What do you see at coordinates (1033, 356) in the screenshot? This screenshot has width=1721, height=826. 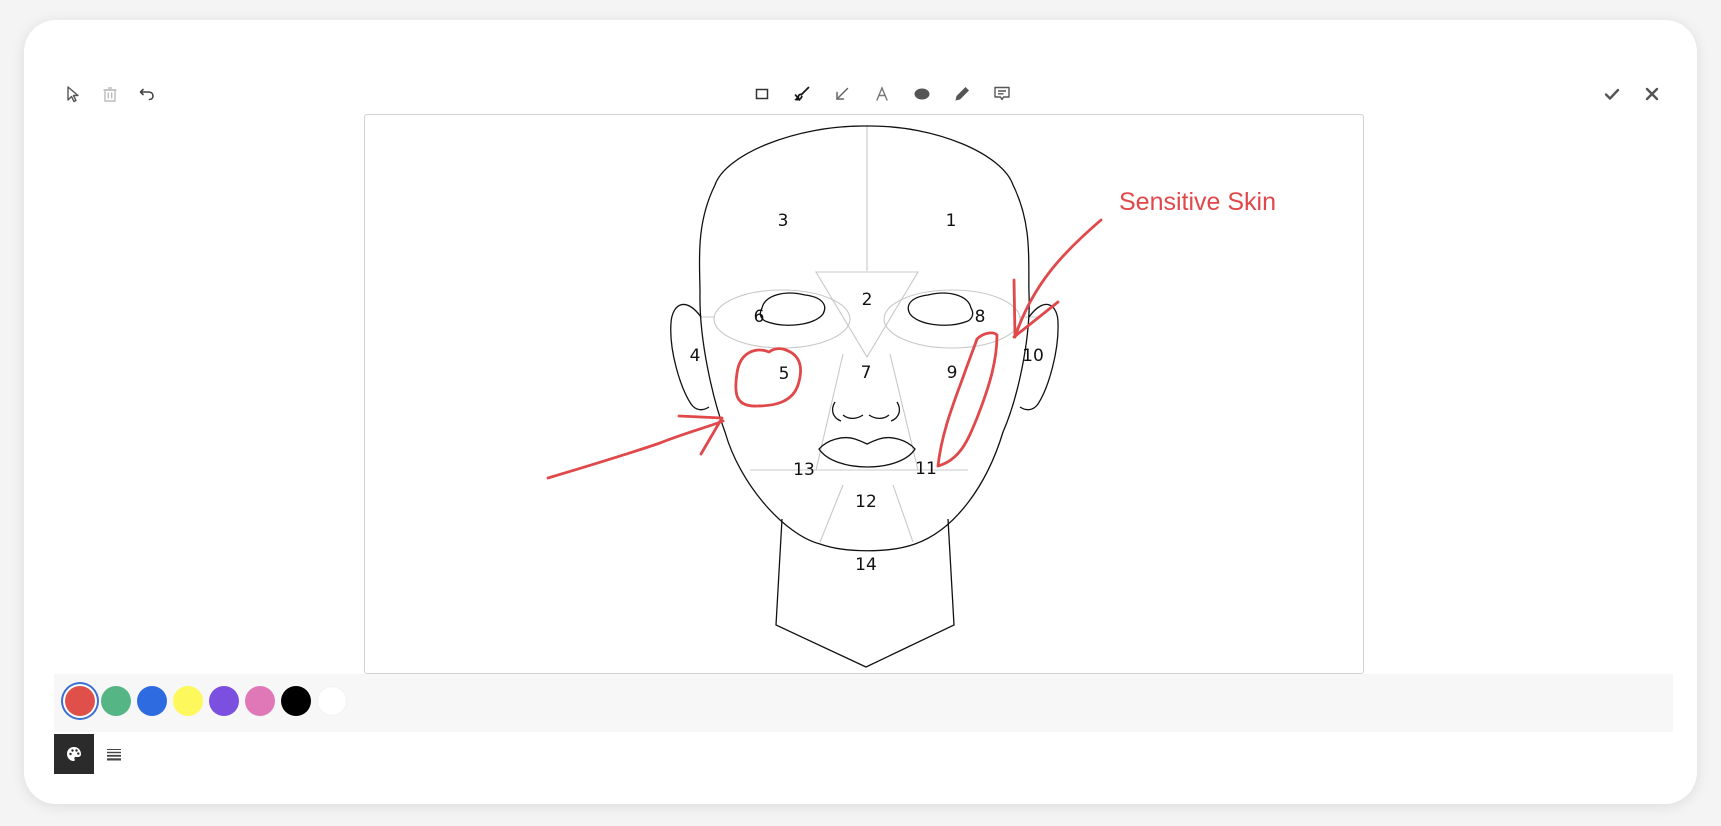 I see `region-label-10: 10` at bounding box center [1033, 356].